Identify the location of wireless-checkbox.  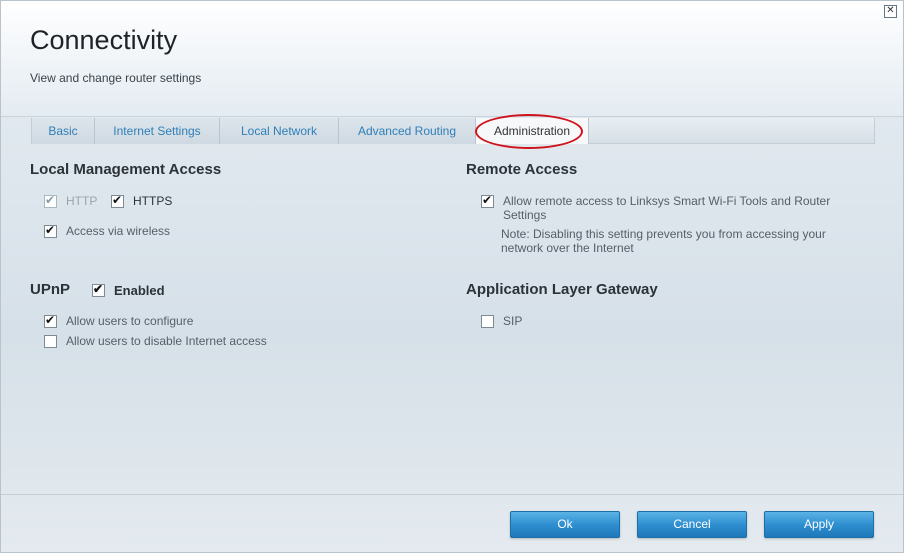
(50, 230).